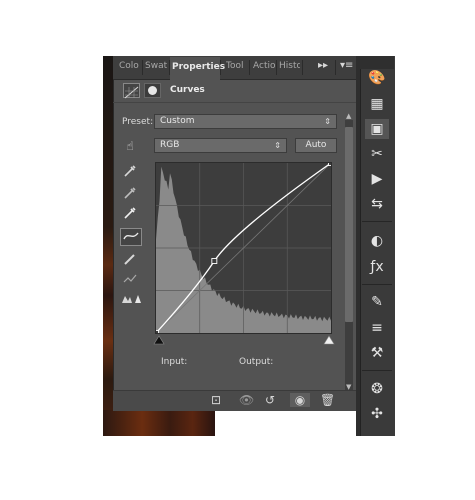 The image size is (475, 500). I want to click on curves-header: Curves, so click(234, 91).